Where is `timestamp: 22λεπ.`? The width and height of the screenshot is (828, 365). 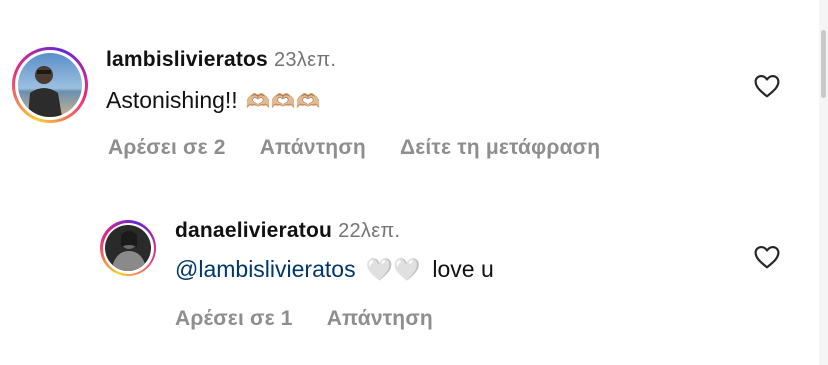
timestamp: 22λεπ. is located at coordinates (369, 231).